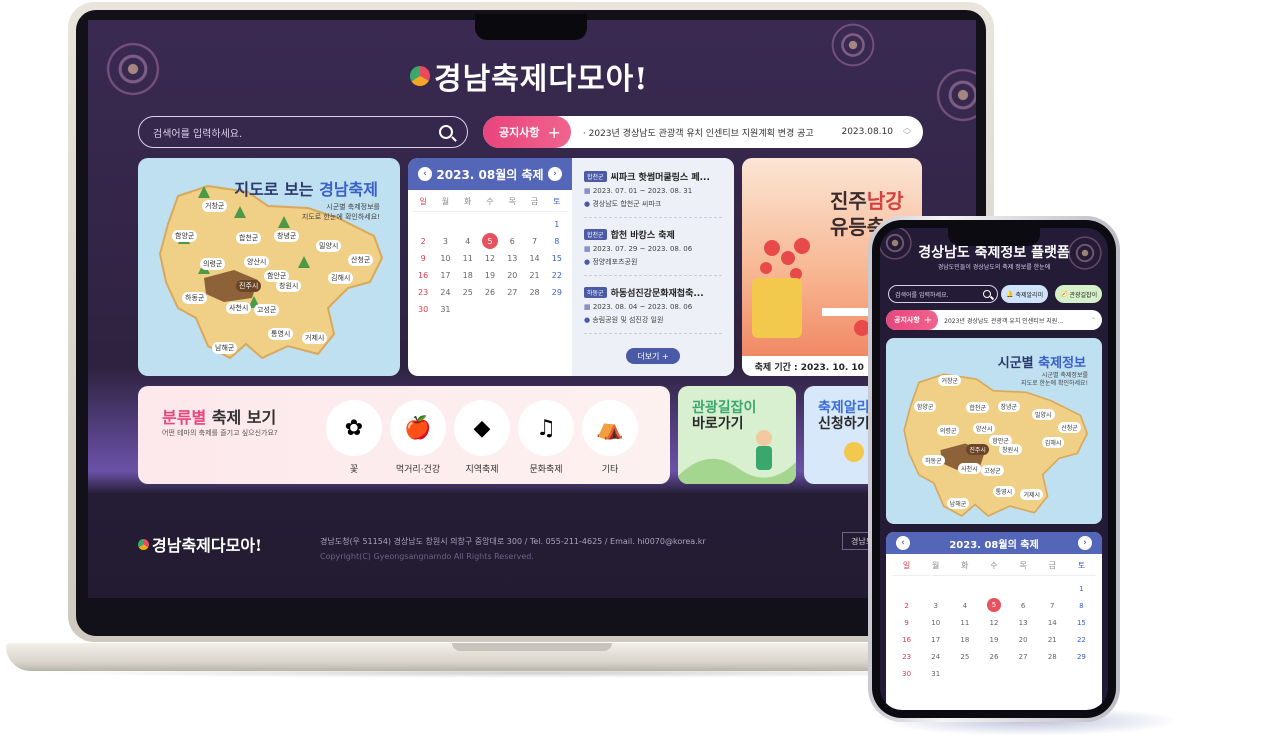 Image resolution: width=1285 pixels, height=744 pixels. I want to click on chevron-down-icon: ﹀, so click(907, 135).